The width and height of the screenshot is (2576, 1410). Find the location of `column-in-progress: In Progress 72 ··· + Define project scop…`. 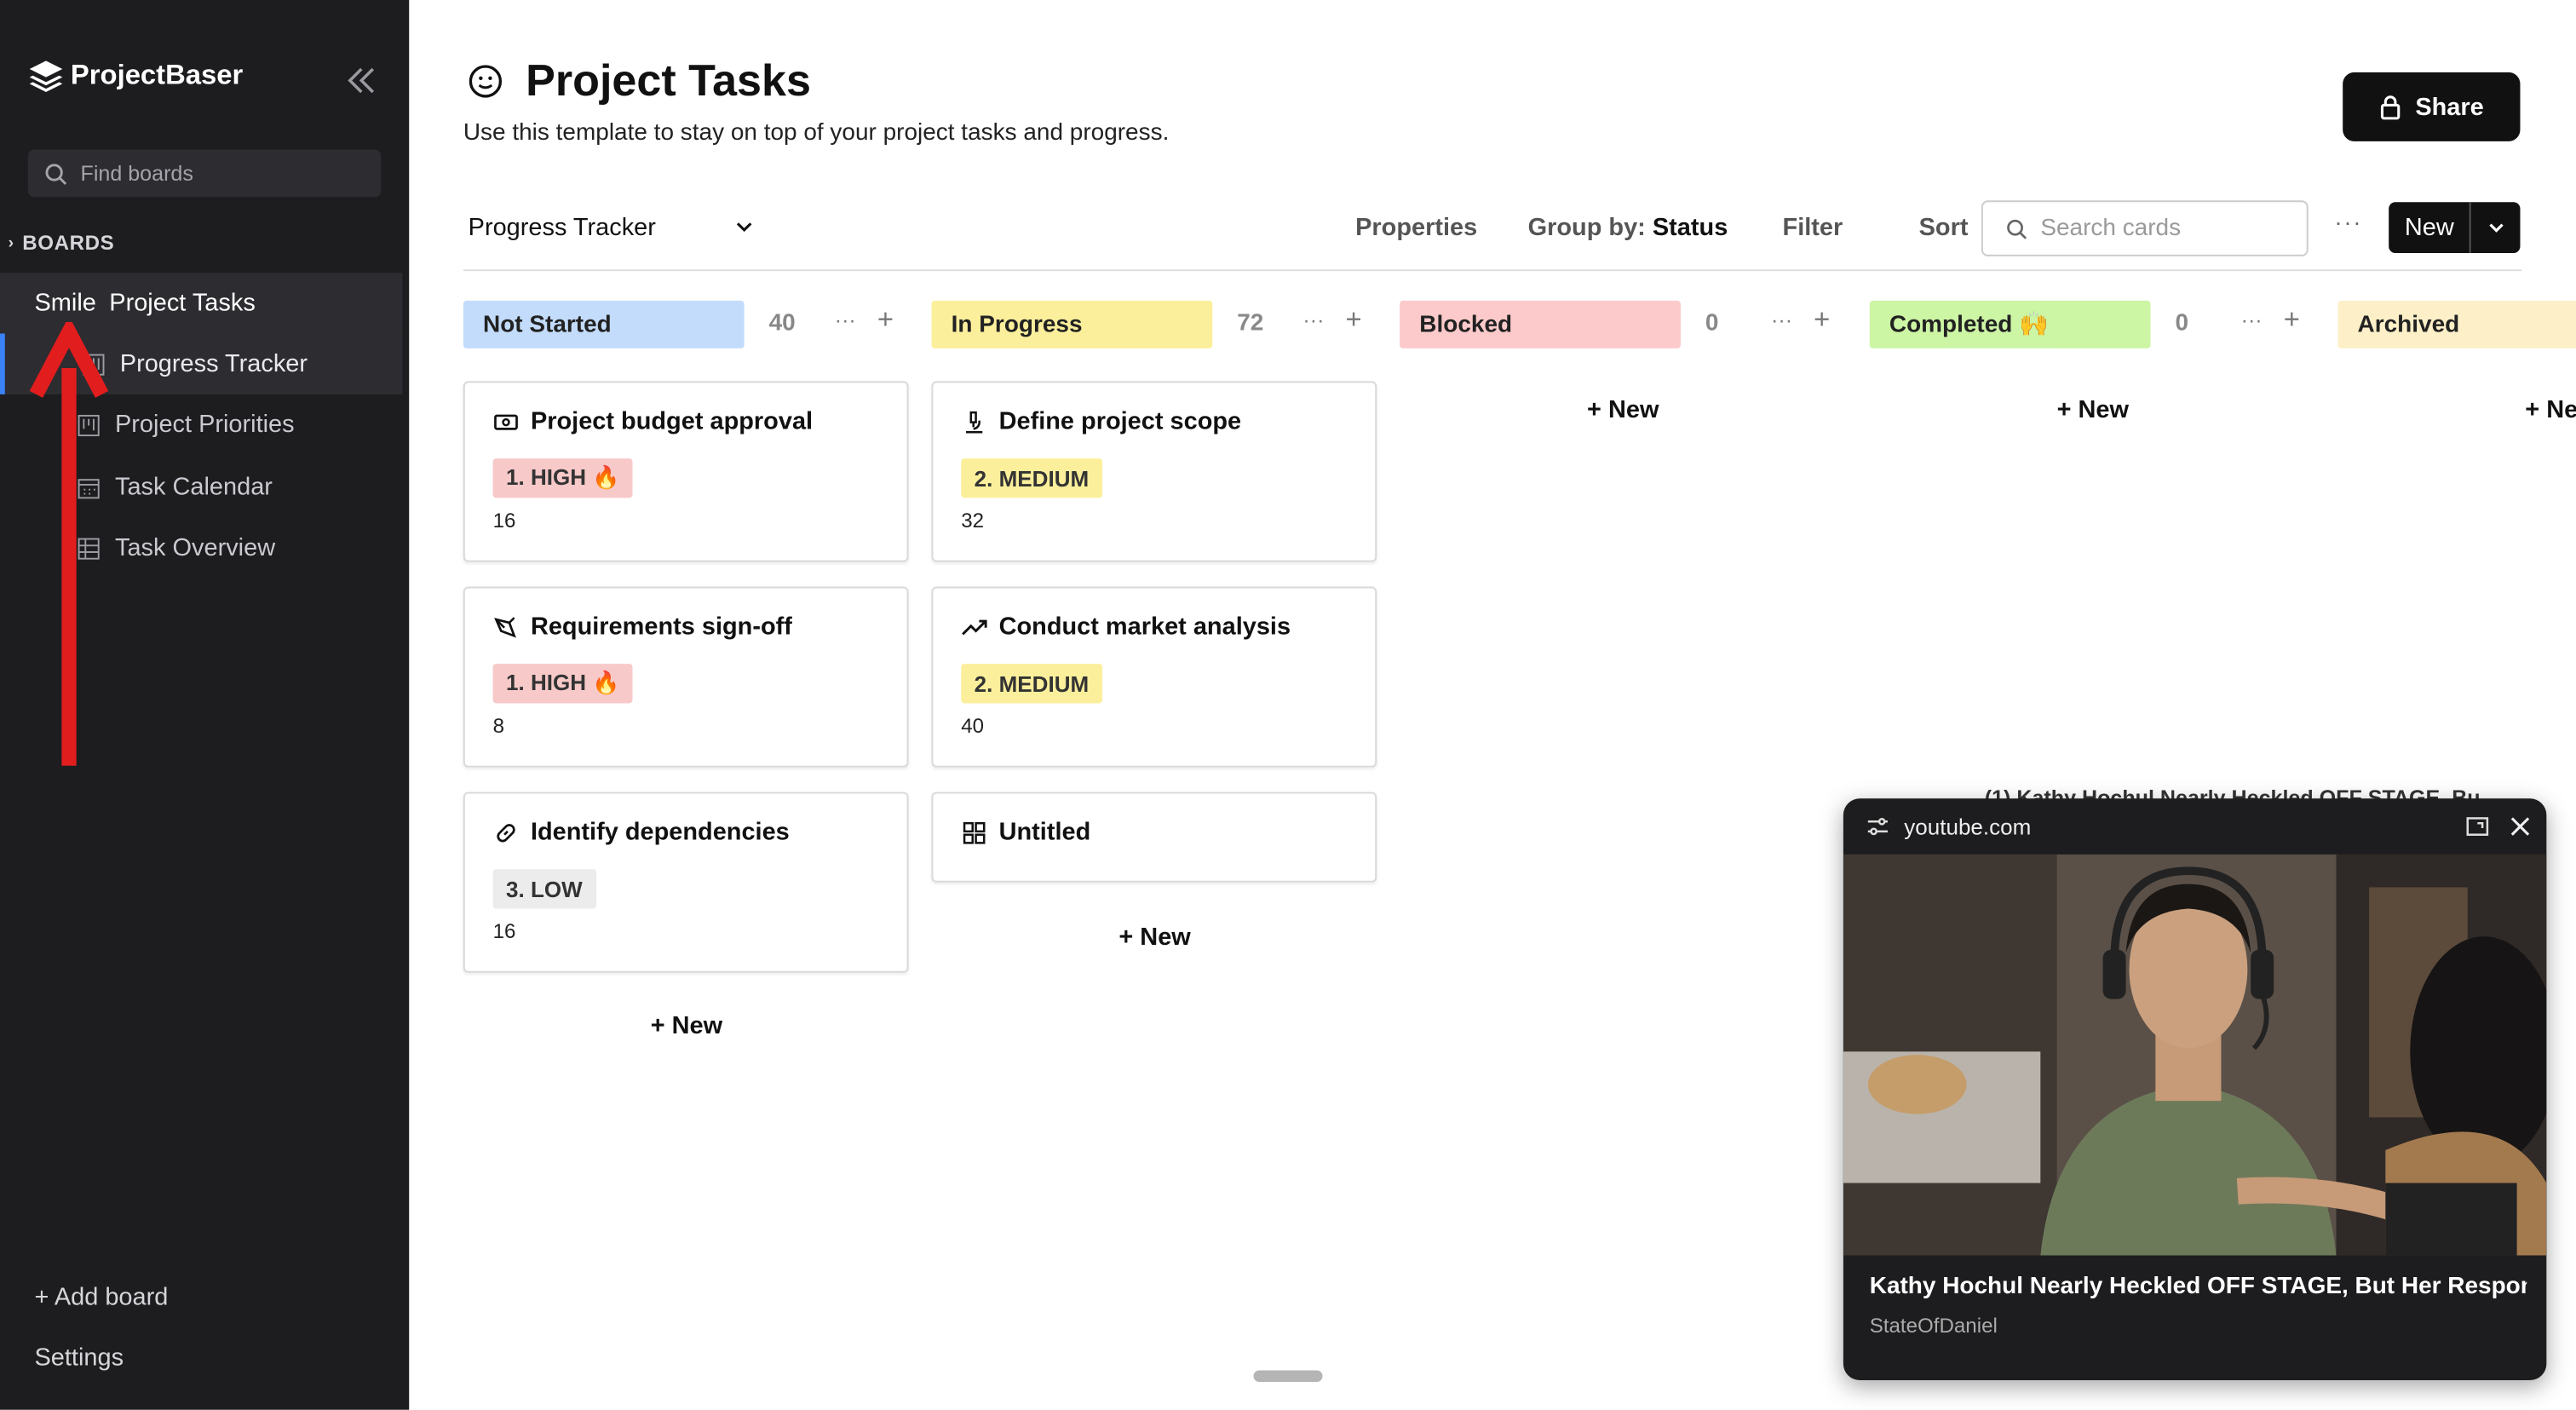

column-in-progress: In Progress 72 ··· + Define project scop… is located at coordinates (1154, 626).